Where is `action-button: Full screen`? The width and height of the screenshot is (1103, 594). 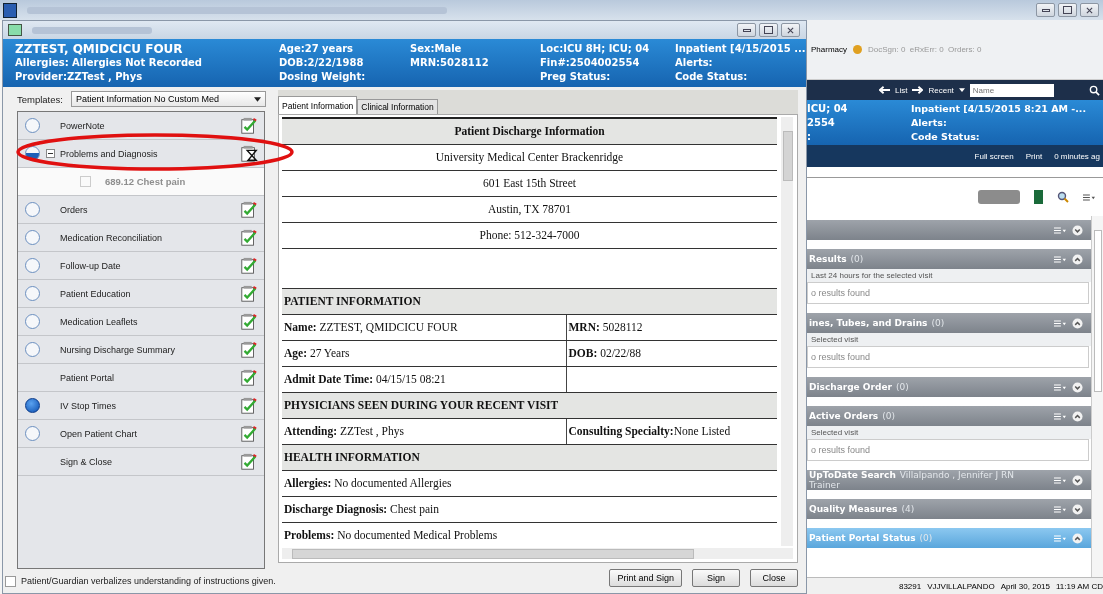
action-button: Full screen is located at coordinates (994, 156).